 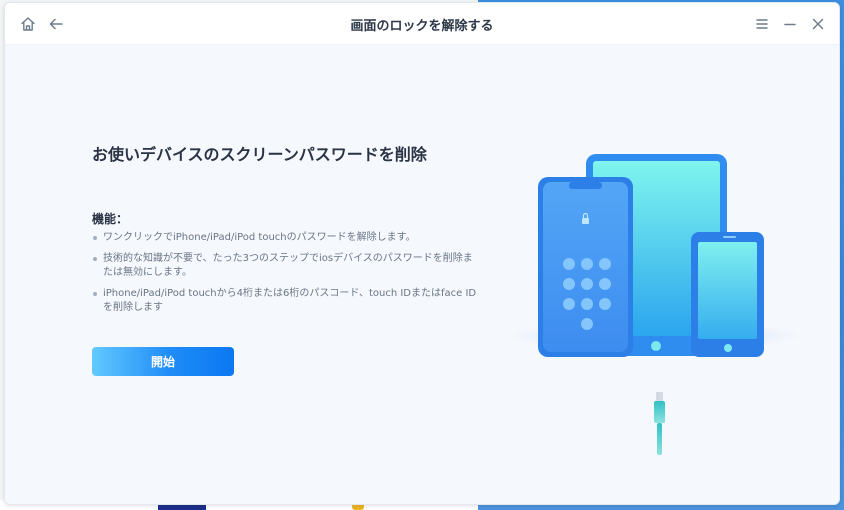 I want to click on menu-icon, so click(x=762, y=24).